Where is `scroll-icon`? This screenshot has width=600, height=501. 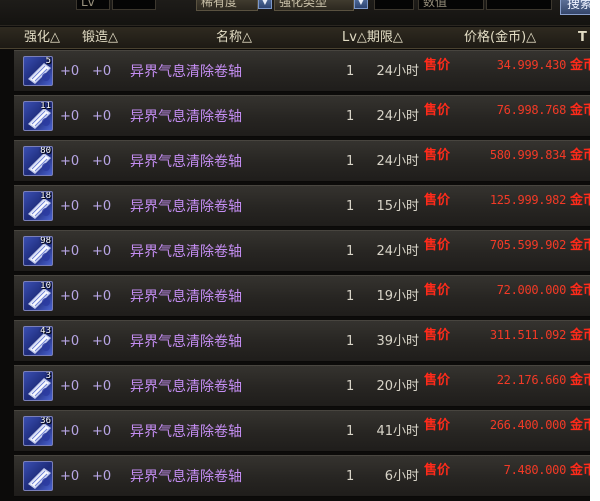 scroll-icon is located at coordinates (38, 476).